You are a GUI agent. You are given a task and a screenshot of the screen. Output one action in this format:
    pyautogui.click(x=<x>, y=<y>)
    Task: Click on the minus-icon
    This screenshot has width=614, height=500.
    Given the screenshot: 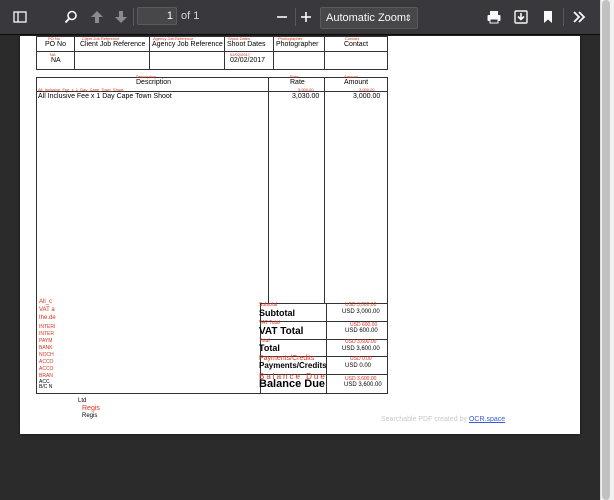 What is the action you would take?
    pyautogui.click(x=282, y=17)
    